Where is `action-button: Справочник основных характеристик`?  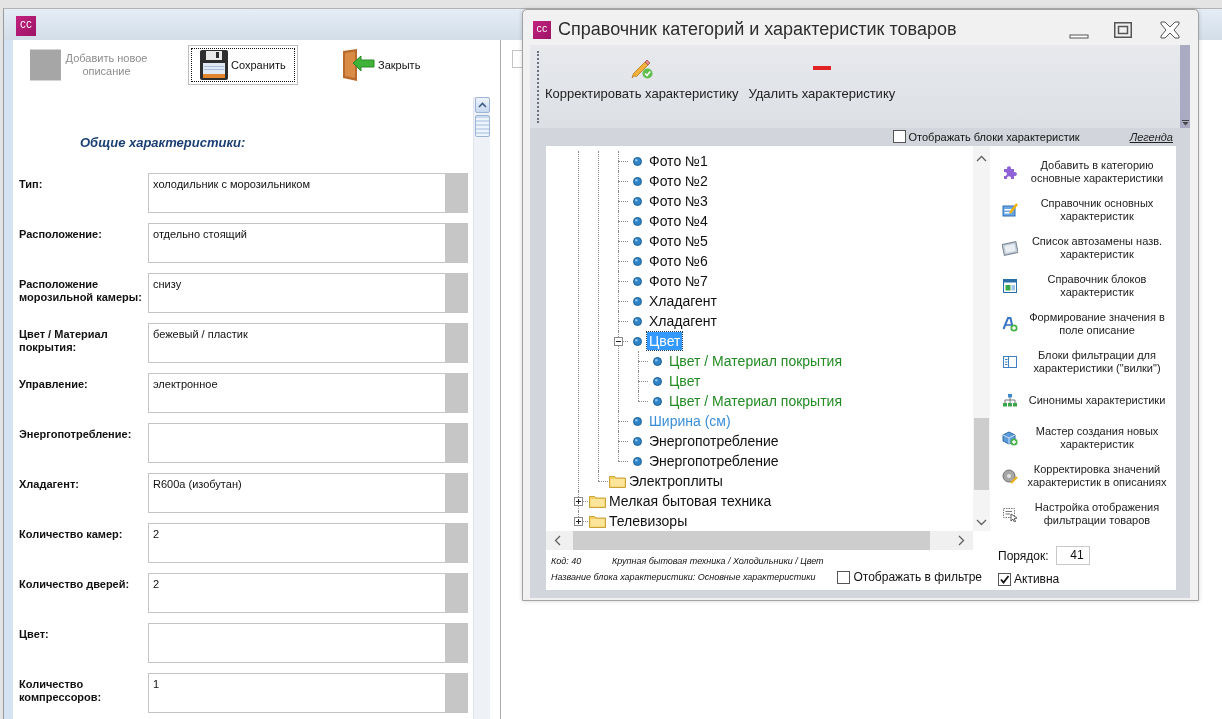
action-button: Справочник основных характеристик is located at coordinates (1084, 210).